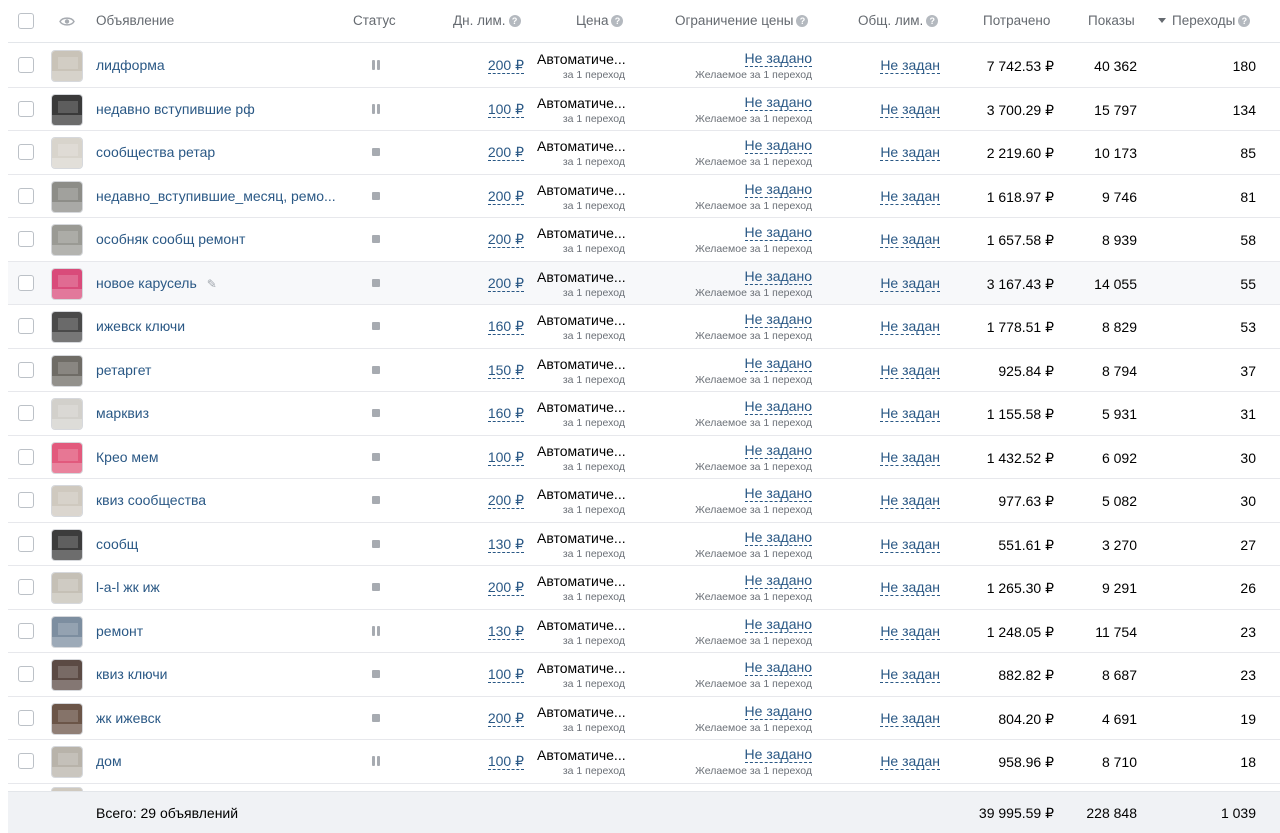  Describe the element at coordinates (130, 65) in the screenshot. I see `ad-name-link: лидформа` at that location.